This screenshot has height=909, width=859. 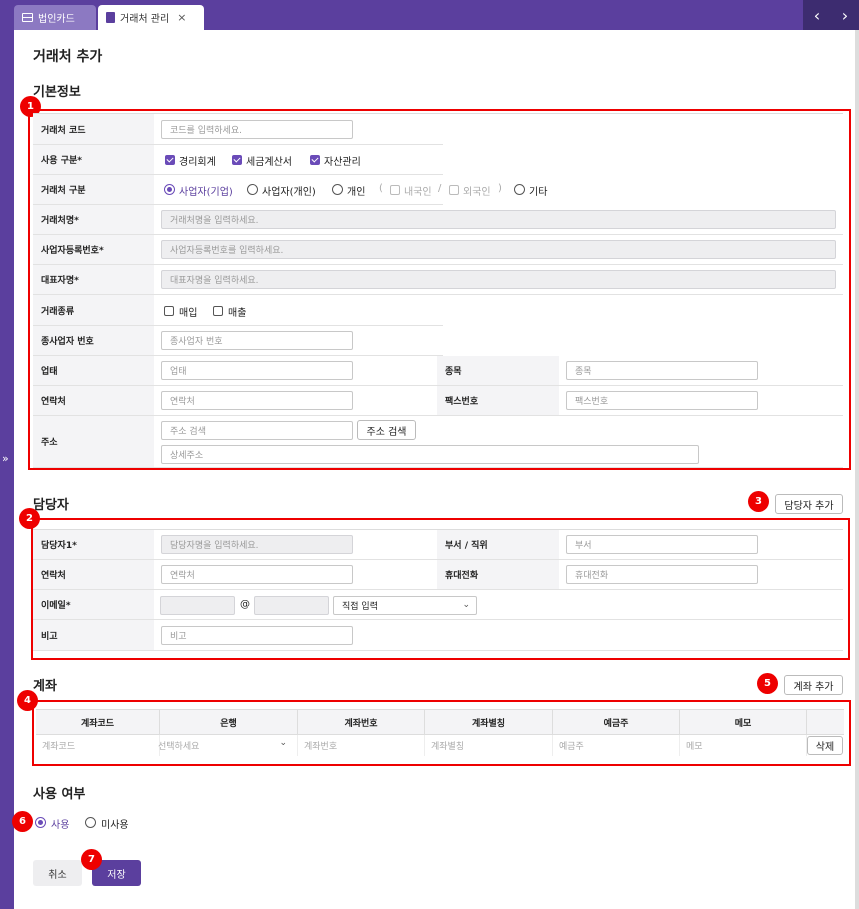 I want to click on email-label: 이메일*, so click(x=93, y=604).